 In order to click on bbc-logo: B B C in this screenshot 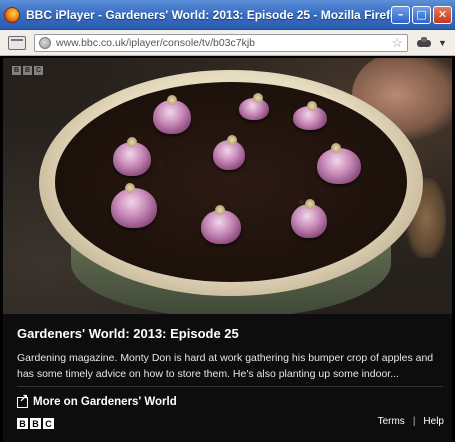, I will do `click(35, 423)`.